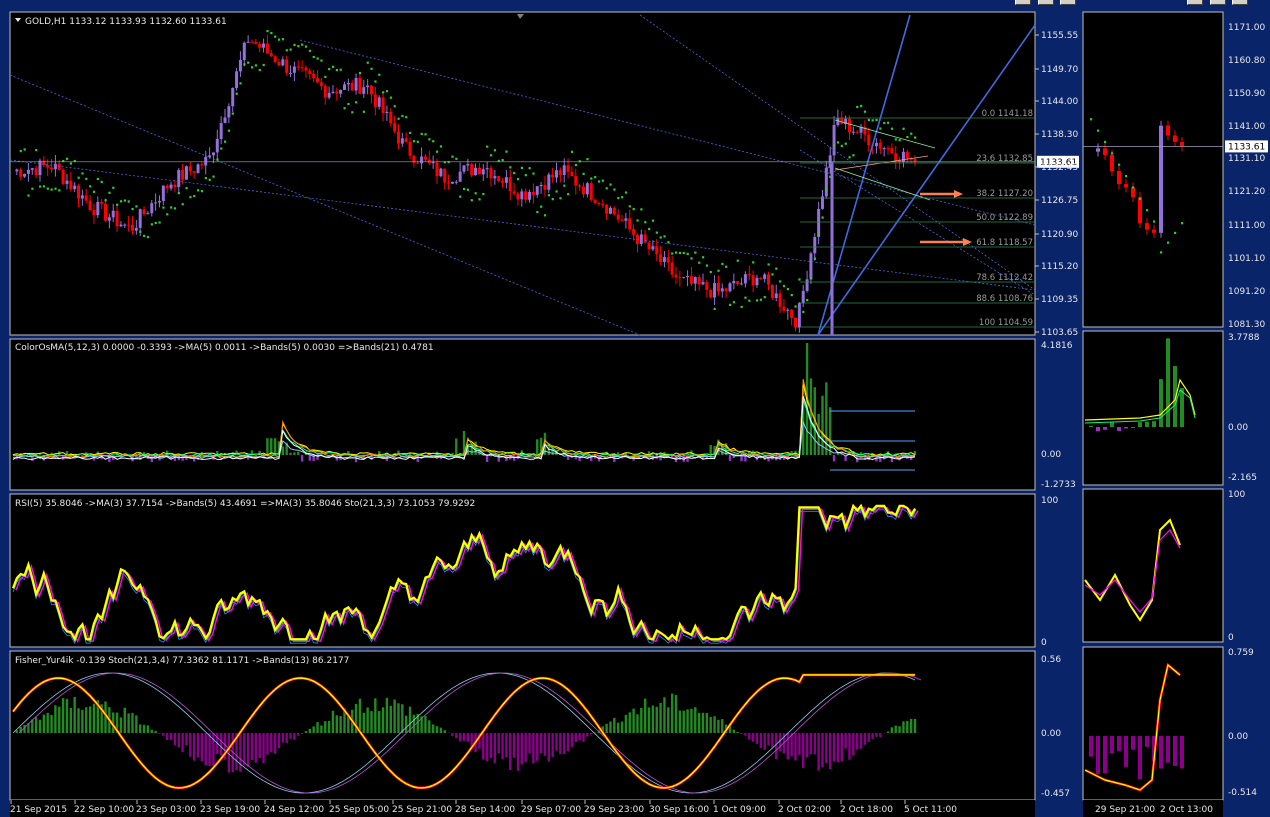 This screenshot has width=1270, height=817. What do you see at coordinates (1246, 192) in the screenshot?
I see `side-price-tick-label: 1121.20` at bounding box center [1246, 192].